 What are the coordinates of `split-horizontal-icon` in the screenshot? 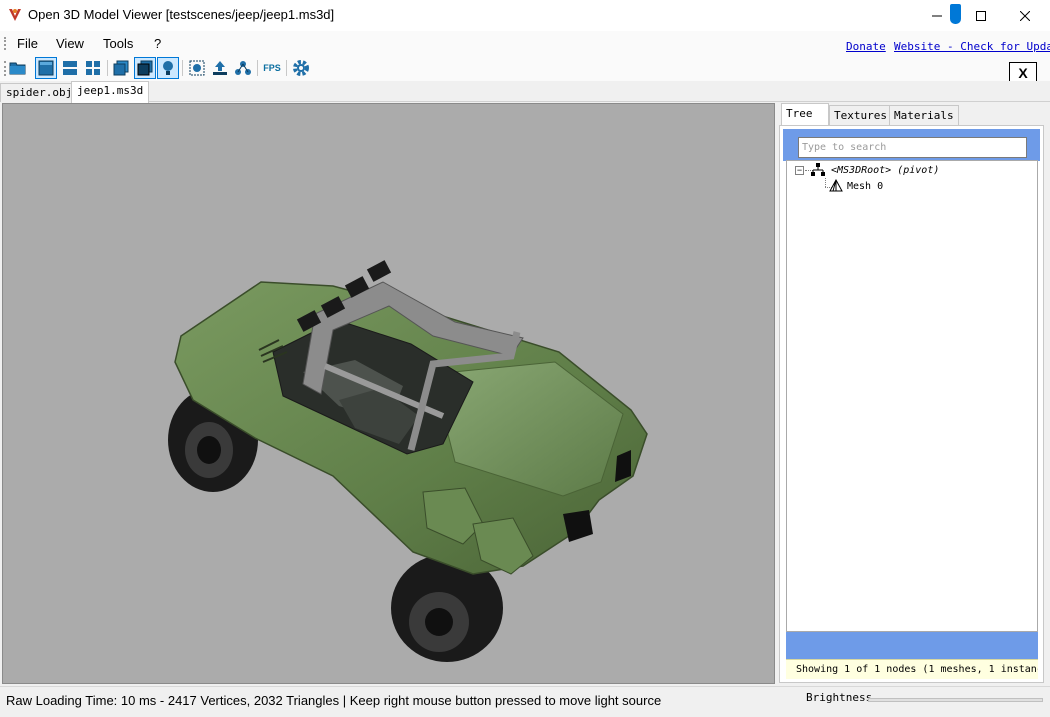 It's located at (70, 68).